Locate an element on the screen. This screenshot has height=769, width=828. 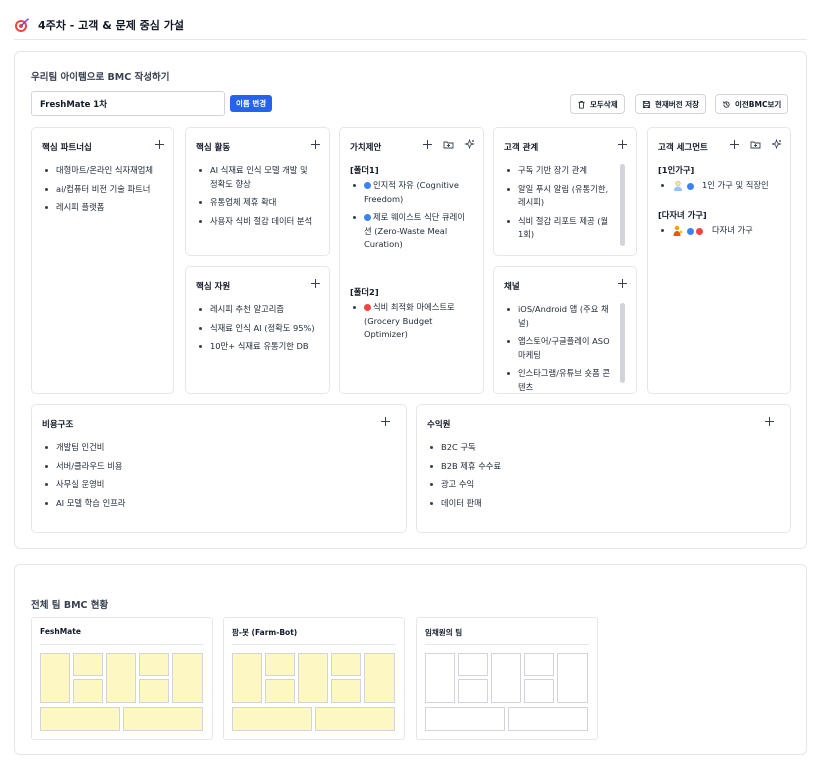
card-revenue-streams: 수익원 B2C 구독 B2B 제휴 수수료 광고 수익 데이터 판매 is located at coordinates (603, 468).